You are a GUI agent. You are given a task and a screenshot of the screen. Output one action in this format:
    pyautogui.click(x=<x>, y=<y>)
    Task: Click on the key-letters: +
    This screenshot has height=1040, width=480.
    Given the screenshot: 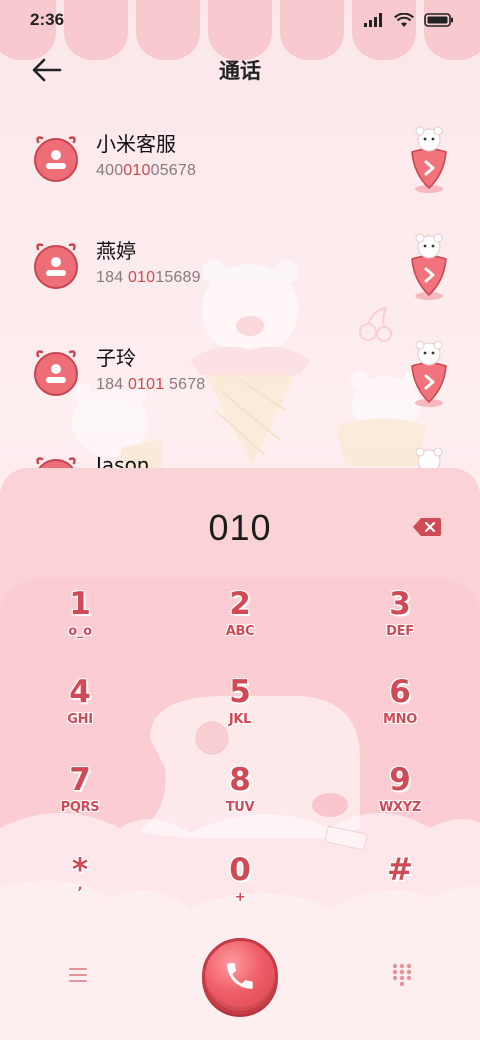 What is the action you would take?
    pyautogui.click(x=240, y=897)
    